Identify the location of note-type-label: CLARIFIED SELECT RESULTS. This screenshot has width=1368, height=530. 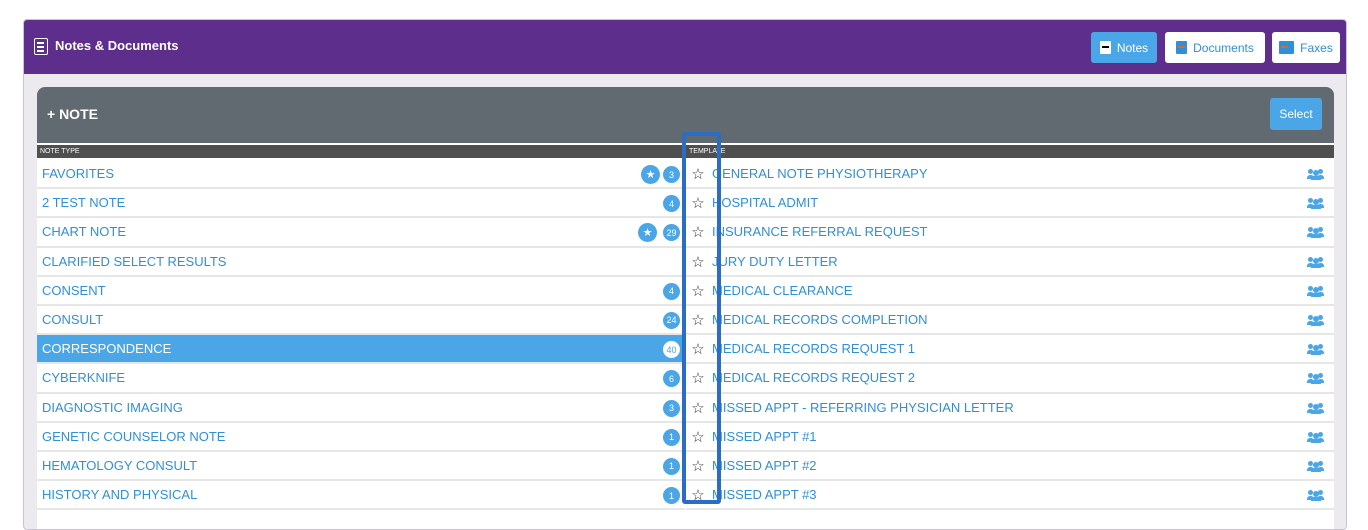
(134, 261).